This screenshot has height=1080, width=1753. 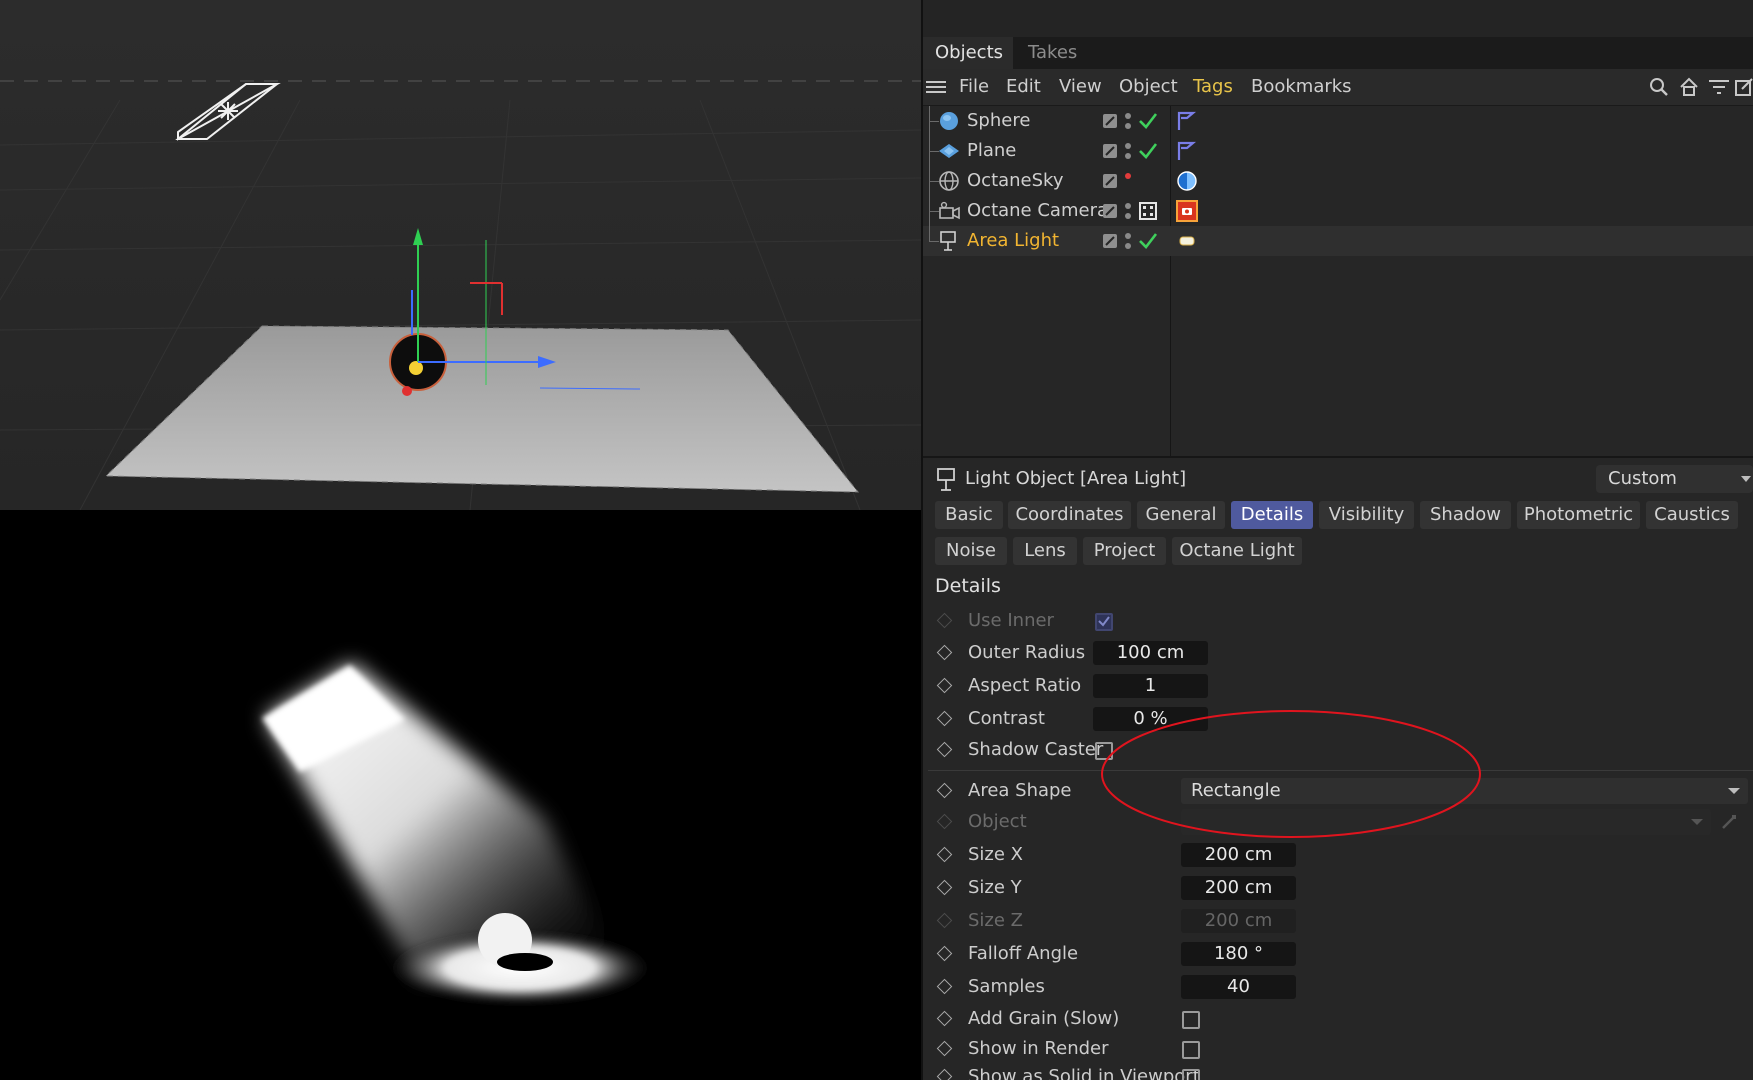 I want to click on tab-lens: Lens, so click(x=1045, y=551).